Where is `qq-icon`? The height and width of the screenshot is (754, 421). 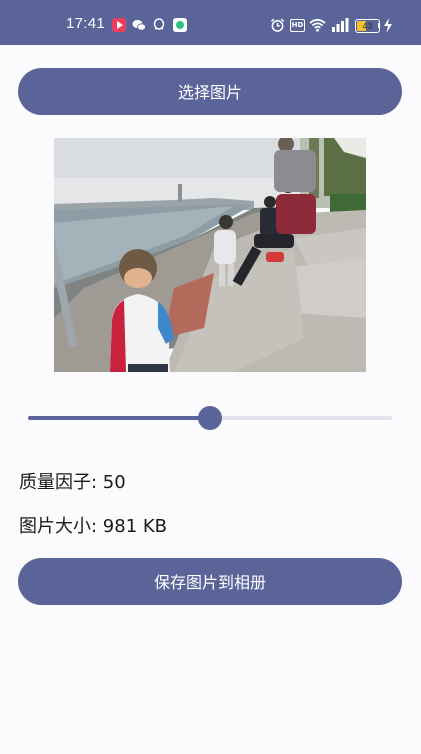
qq-icon is located at coordinates (159, 24).